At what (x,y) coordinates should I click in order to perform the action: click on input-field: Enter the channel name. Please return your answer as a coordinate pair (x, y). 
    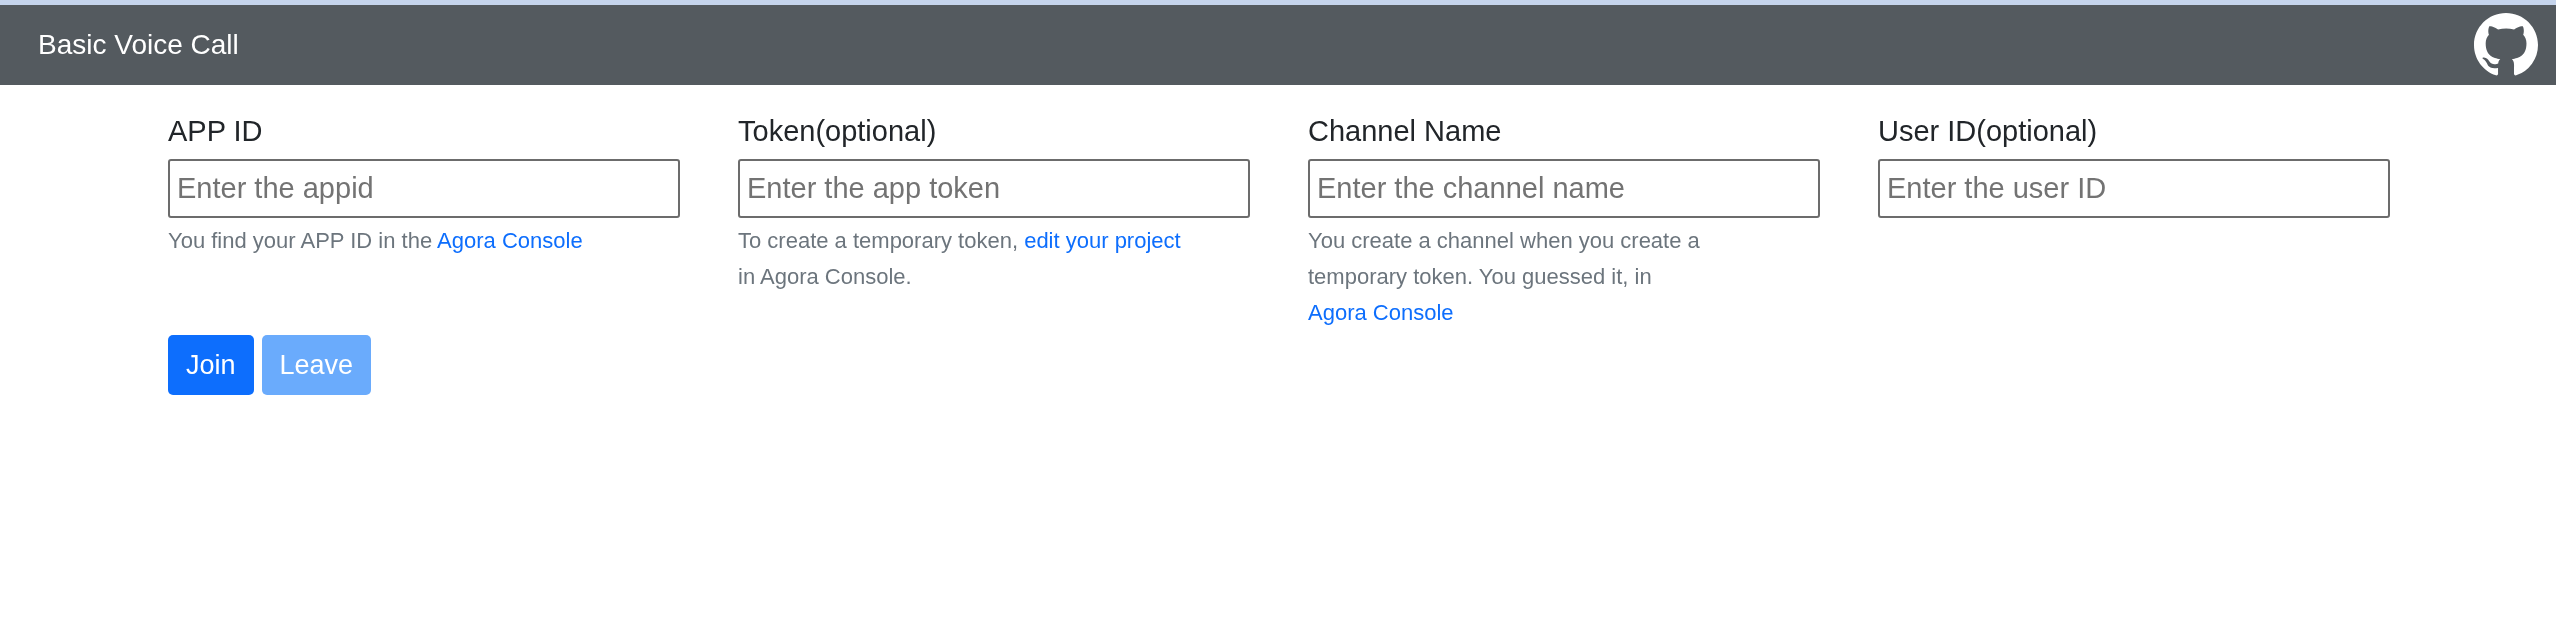
    Looking at the image, I should click on (1564, 188).